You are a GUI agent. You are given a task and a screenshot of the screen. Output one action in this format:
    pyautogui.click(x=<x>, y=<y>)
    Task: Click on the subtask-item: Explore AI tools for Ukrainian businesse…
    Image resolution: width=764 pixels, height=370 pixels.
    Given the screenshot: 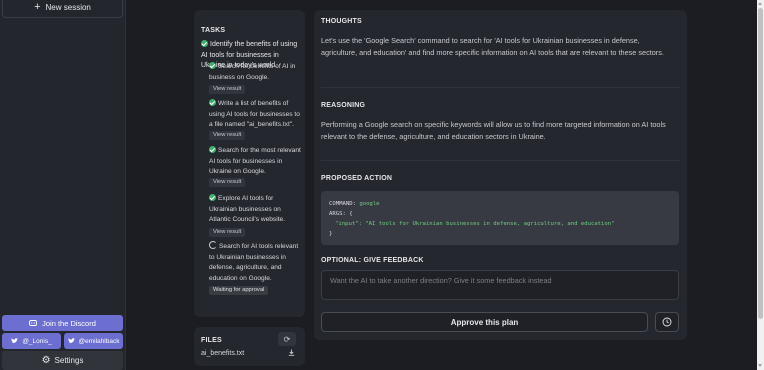 What is the action you would take?
    pyautogui.click(x=255, y=215)
    